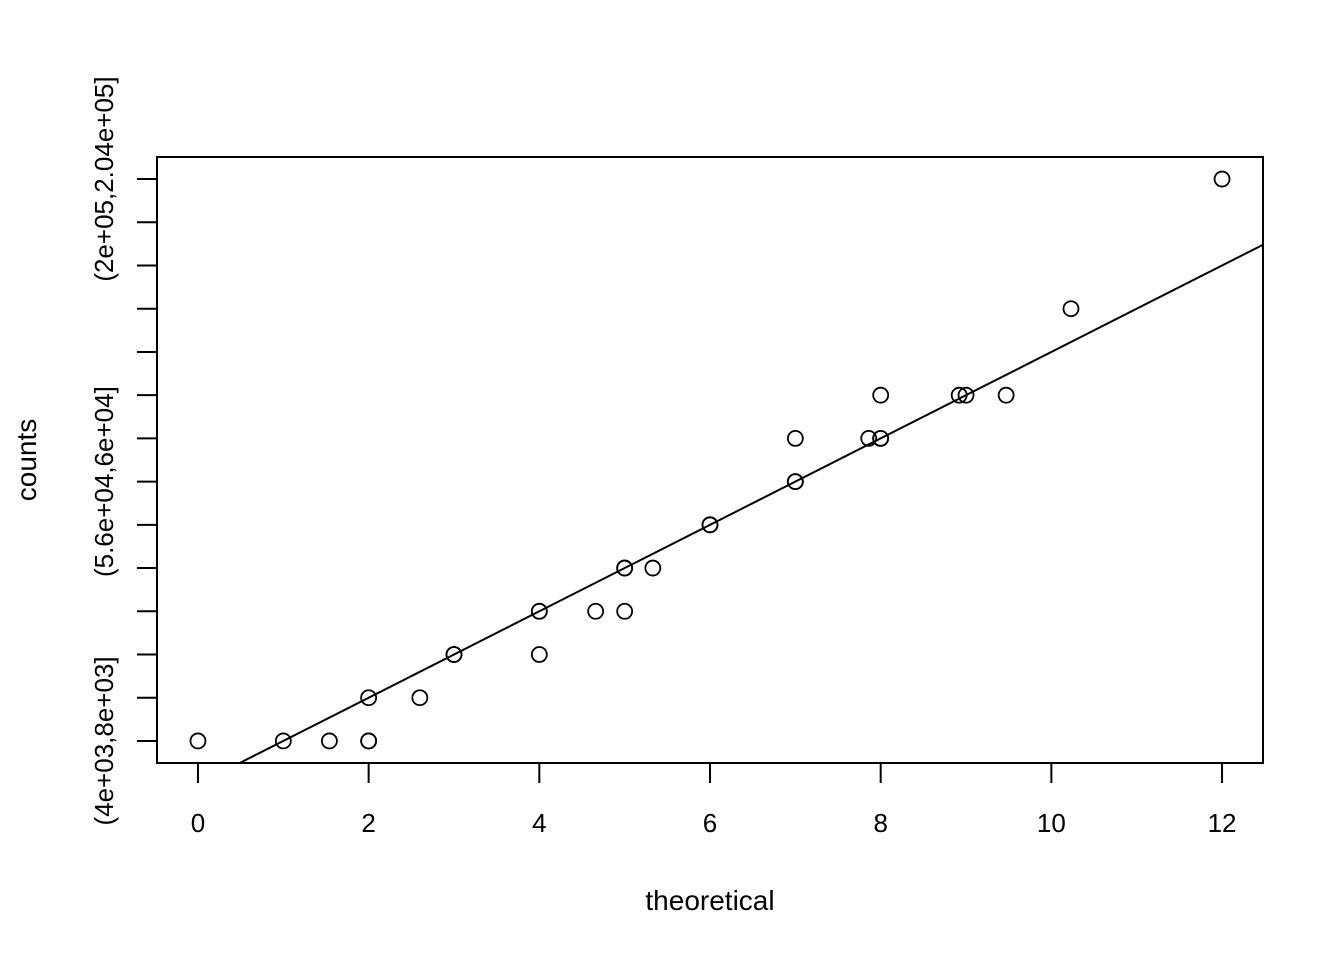 This screenshot has width=1344, height=960. Describe the element at coordinates (1051, 823) in the screenshot. I see `x-tick-label: 10` at that location.